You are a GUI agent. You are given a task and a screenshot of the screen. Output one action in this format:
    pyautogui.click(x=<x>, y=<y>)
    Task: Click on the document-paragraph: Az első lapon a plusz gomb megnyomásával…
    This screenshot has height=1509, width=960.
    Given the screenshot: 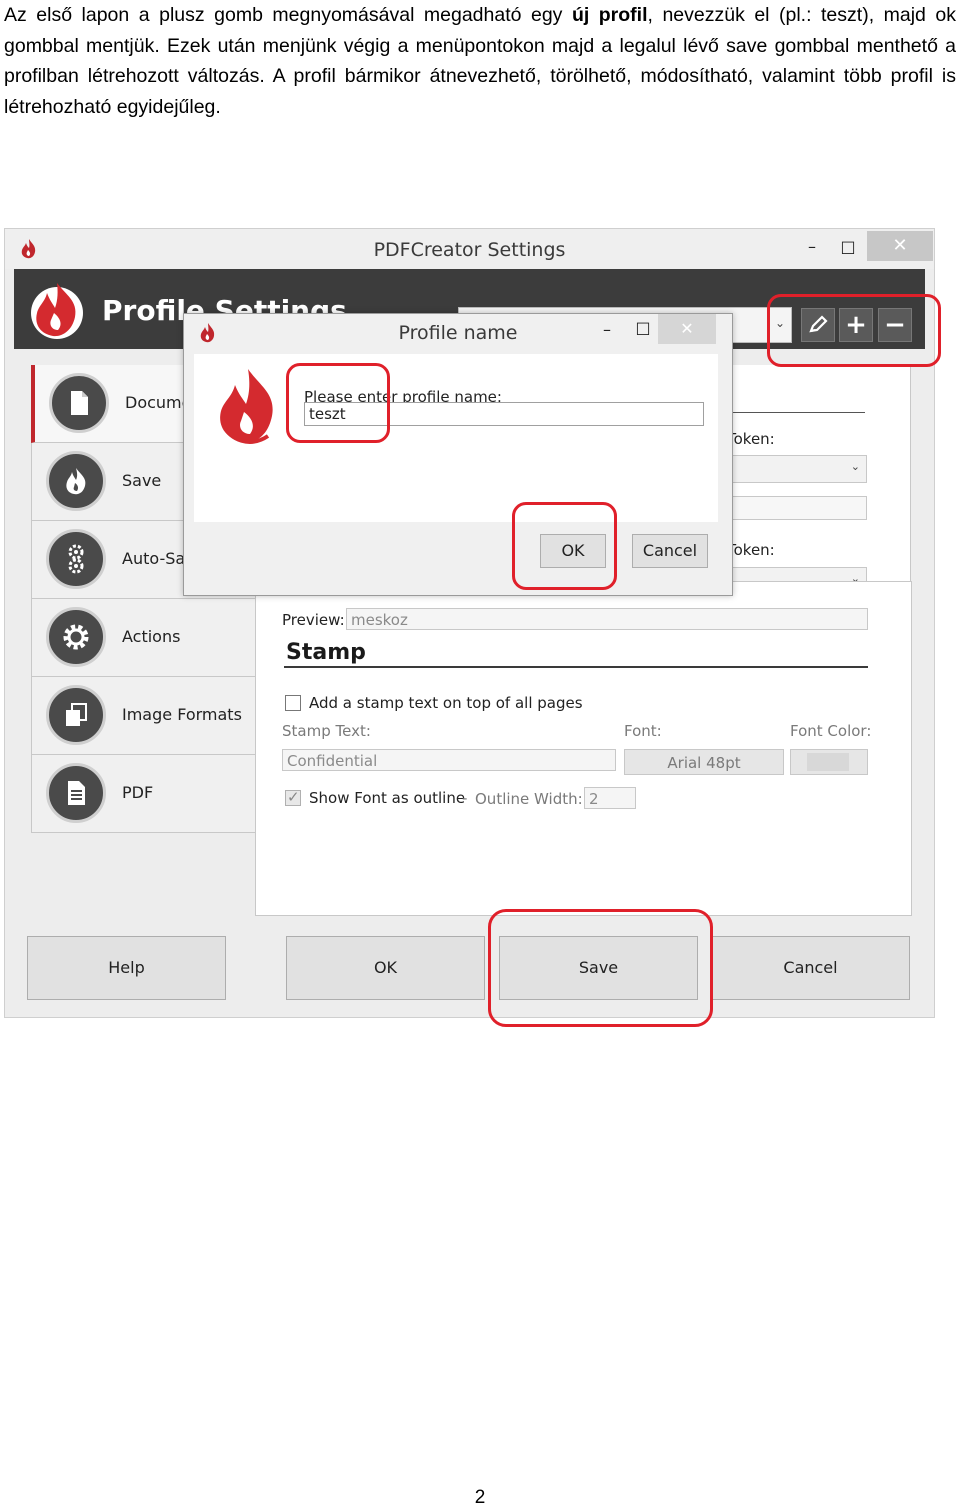 What is the action you would take?
    pyautogui.click(x=480, y=61)
    